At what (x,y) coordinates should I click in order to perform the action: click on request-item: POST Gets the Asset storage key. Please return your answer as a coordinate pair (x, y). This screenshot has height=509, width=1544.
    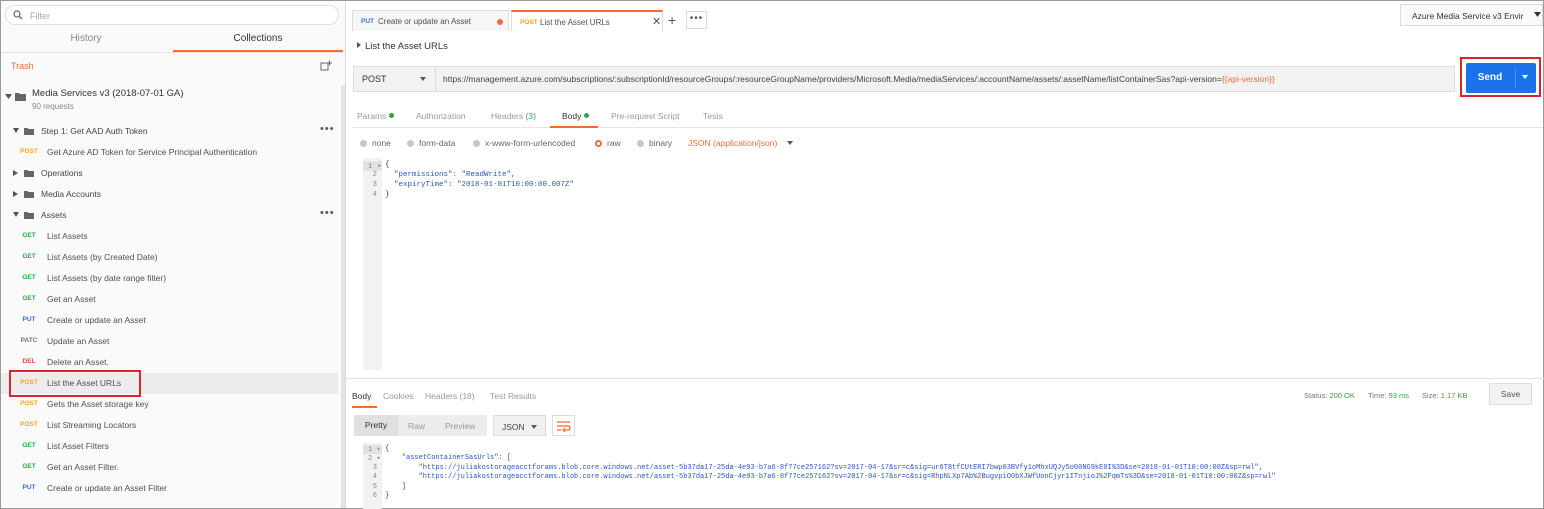
    Looking at the image, I should click on (169, 404).